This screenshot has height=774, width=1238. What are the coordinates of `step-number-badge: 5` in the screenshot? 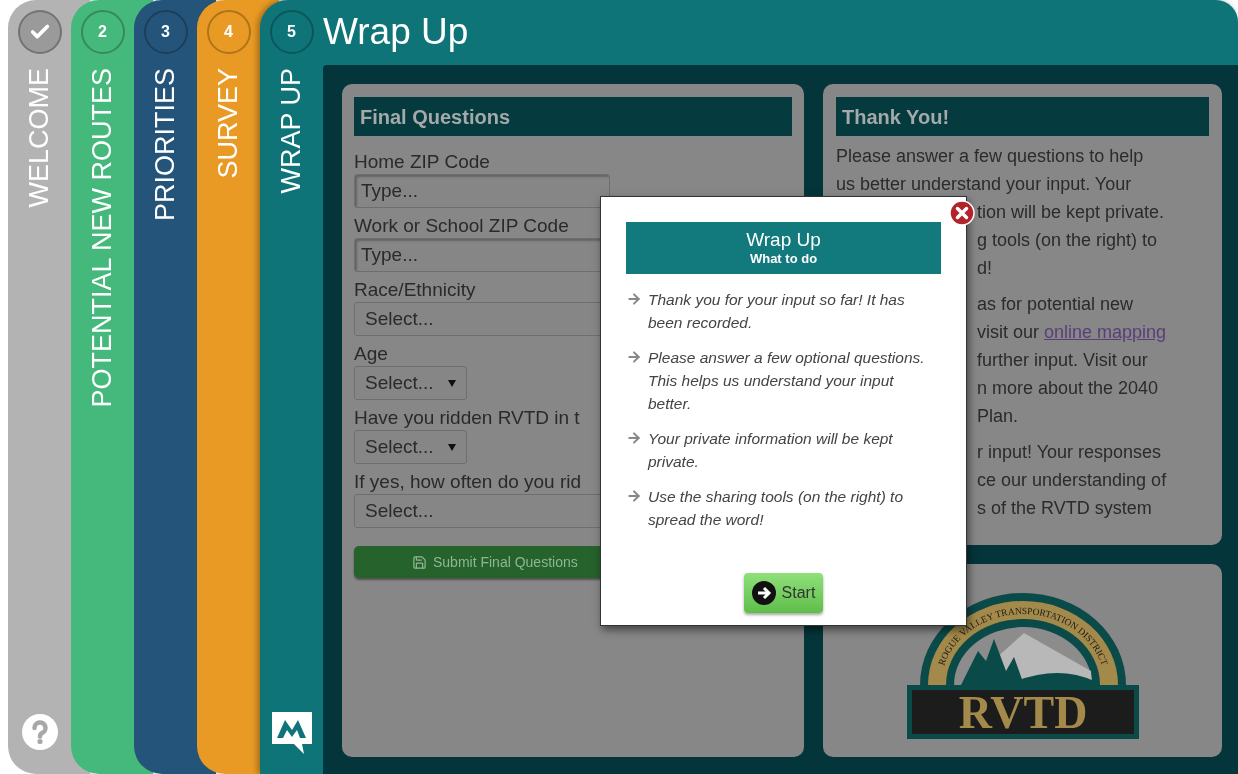 It's located at (291, 32).